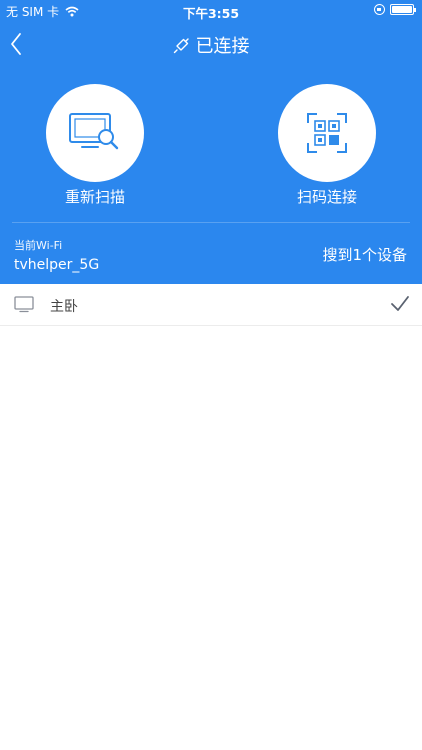 Image resolution: width=422 pixels, height=750 pixels. What do you see at coordinates (57, 265) in the screenshot?
I see `wifi-name: tvhelper_5G` at bounding box center [57, 265].